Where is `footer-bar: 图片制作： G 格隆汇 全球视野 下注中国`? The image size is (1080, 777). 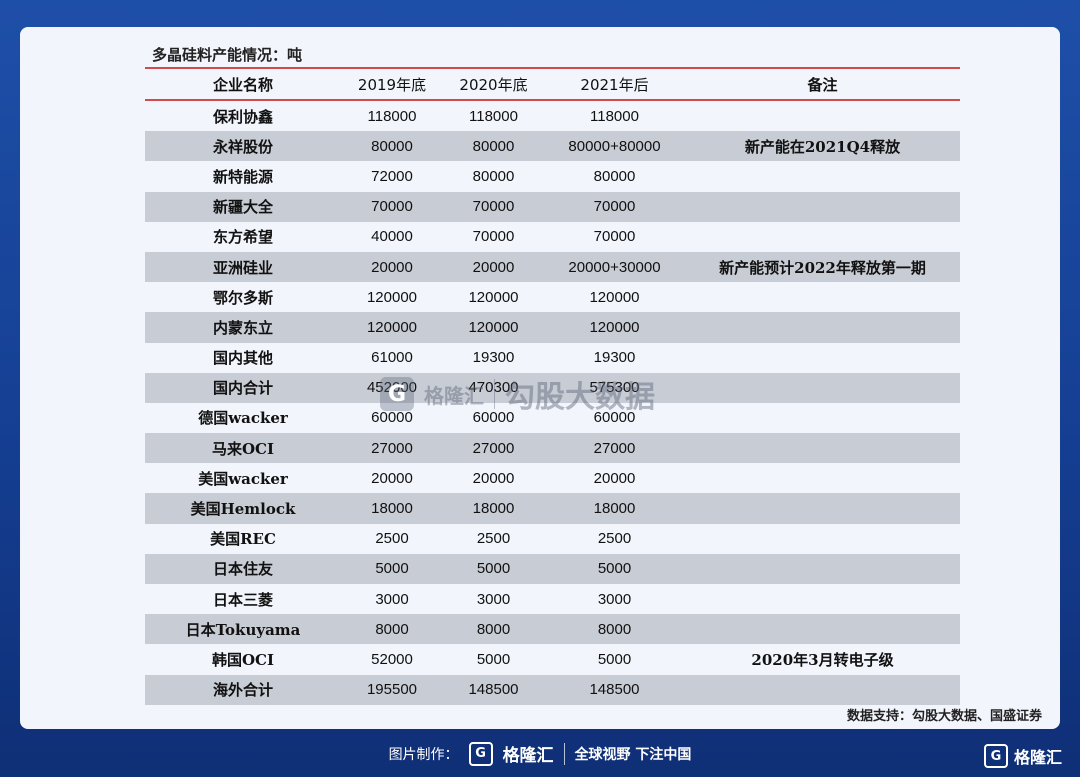 footer-bar: 图片制作： G 格隆汇 全球视野 下注中国 is located at coordinates (540, 753).